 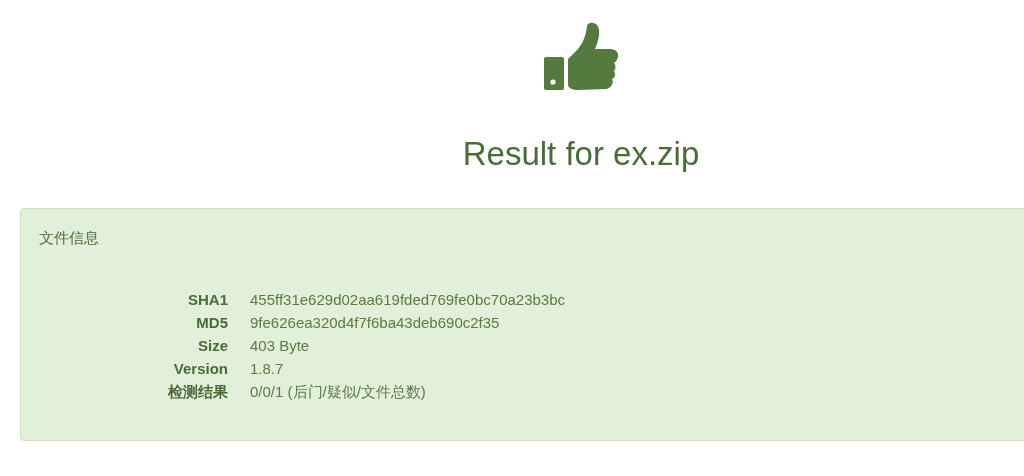 What do you see at coordinates (267, 369) in the screenshot?
I see `field-value: 1.8.7` at bounding box center [267, 369].